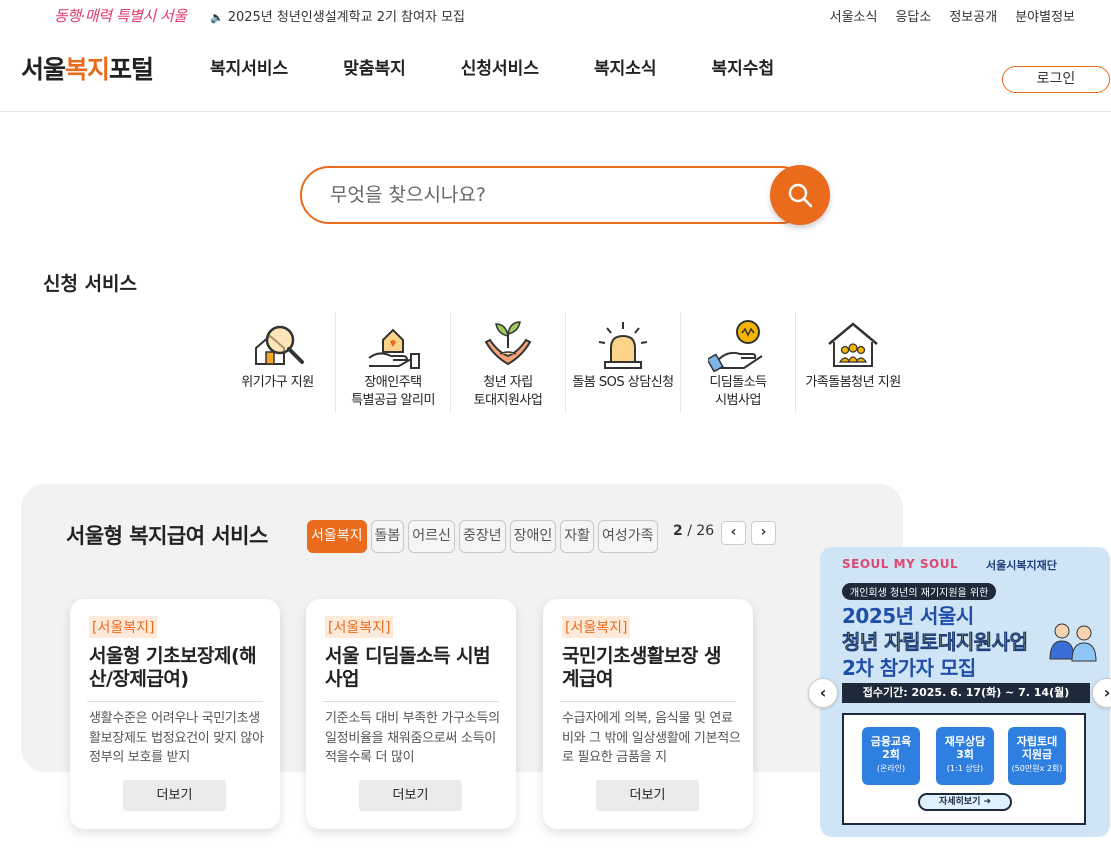 This screenshot has width=1111, height=853. I want to click on service-label: 장애인주택 특별공급 알리미, so click(393, 391).